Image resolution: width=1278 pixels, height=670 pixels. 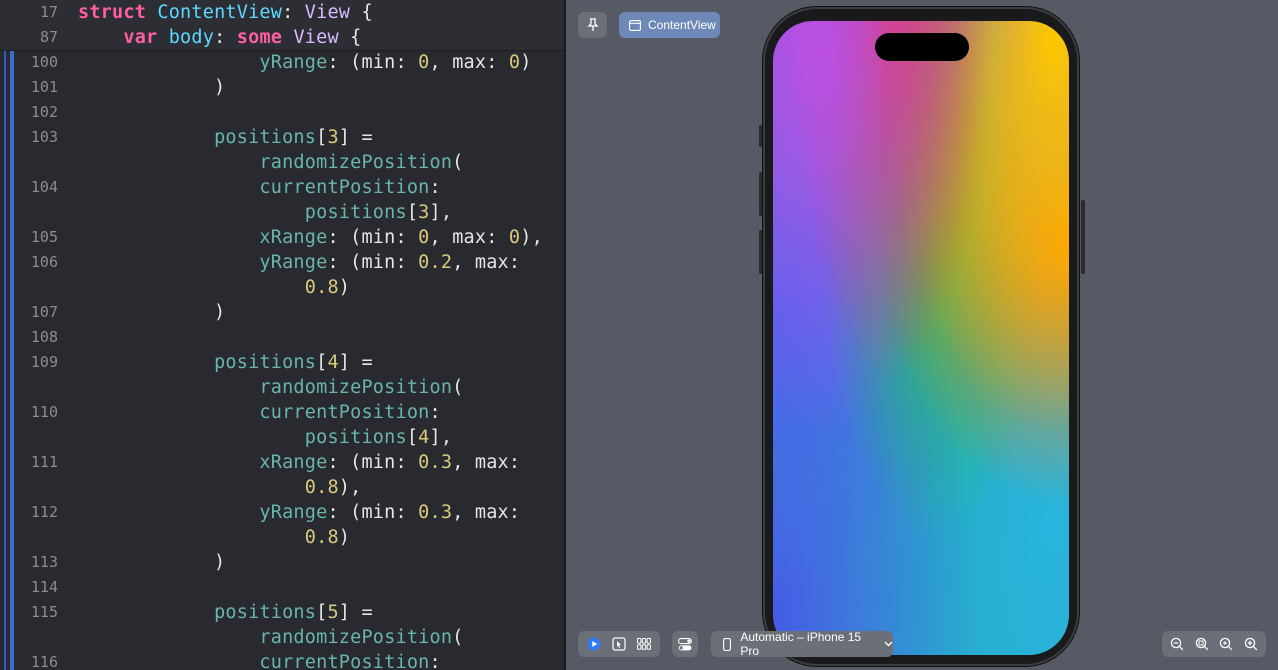 What do you see at coordinates (44, 87) in the screenshot?
I see `line-number: 101` at bounding box center [44, 87].